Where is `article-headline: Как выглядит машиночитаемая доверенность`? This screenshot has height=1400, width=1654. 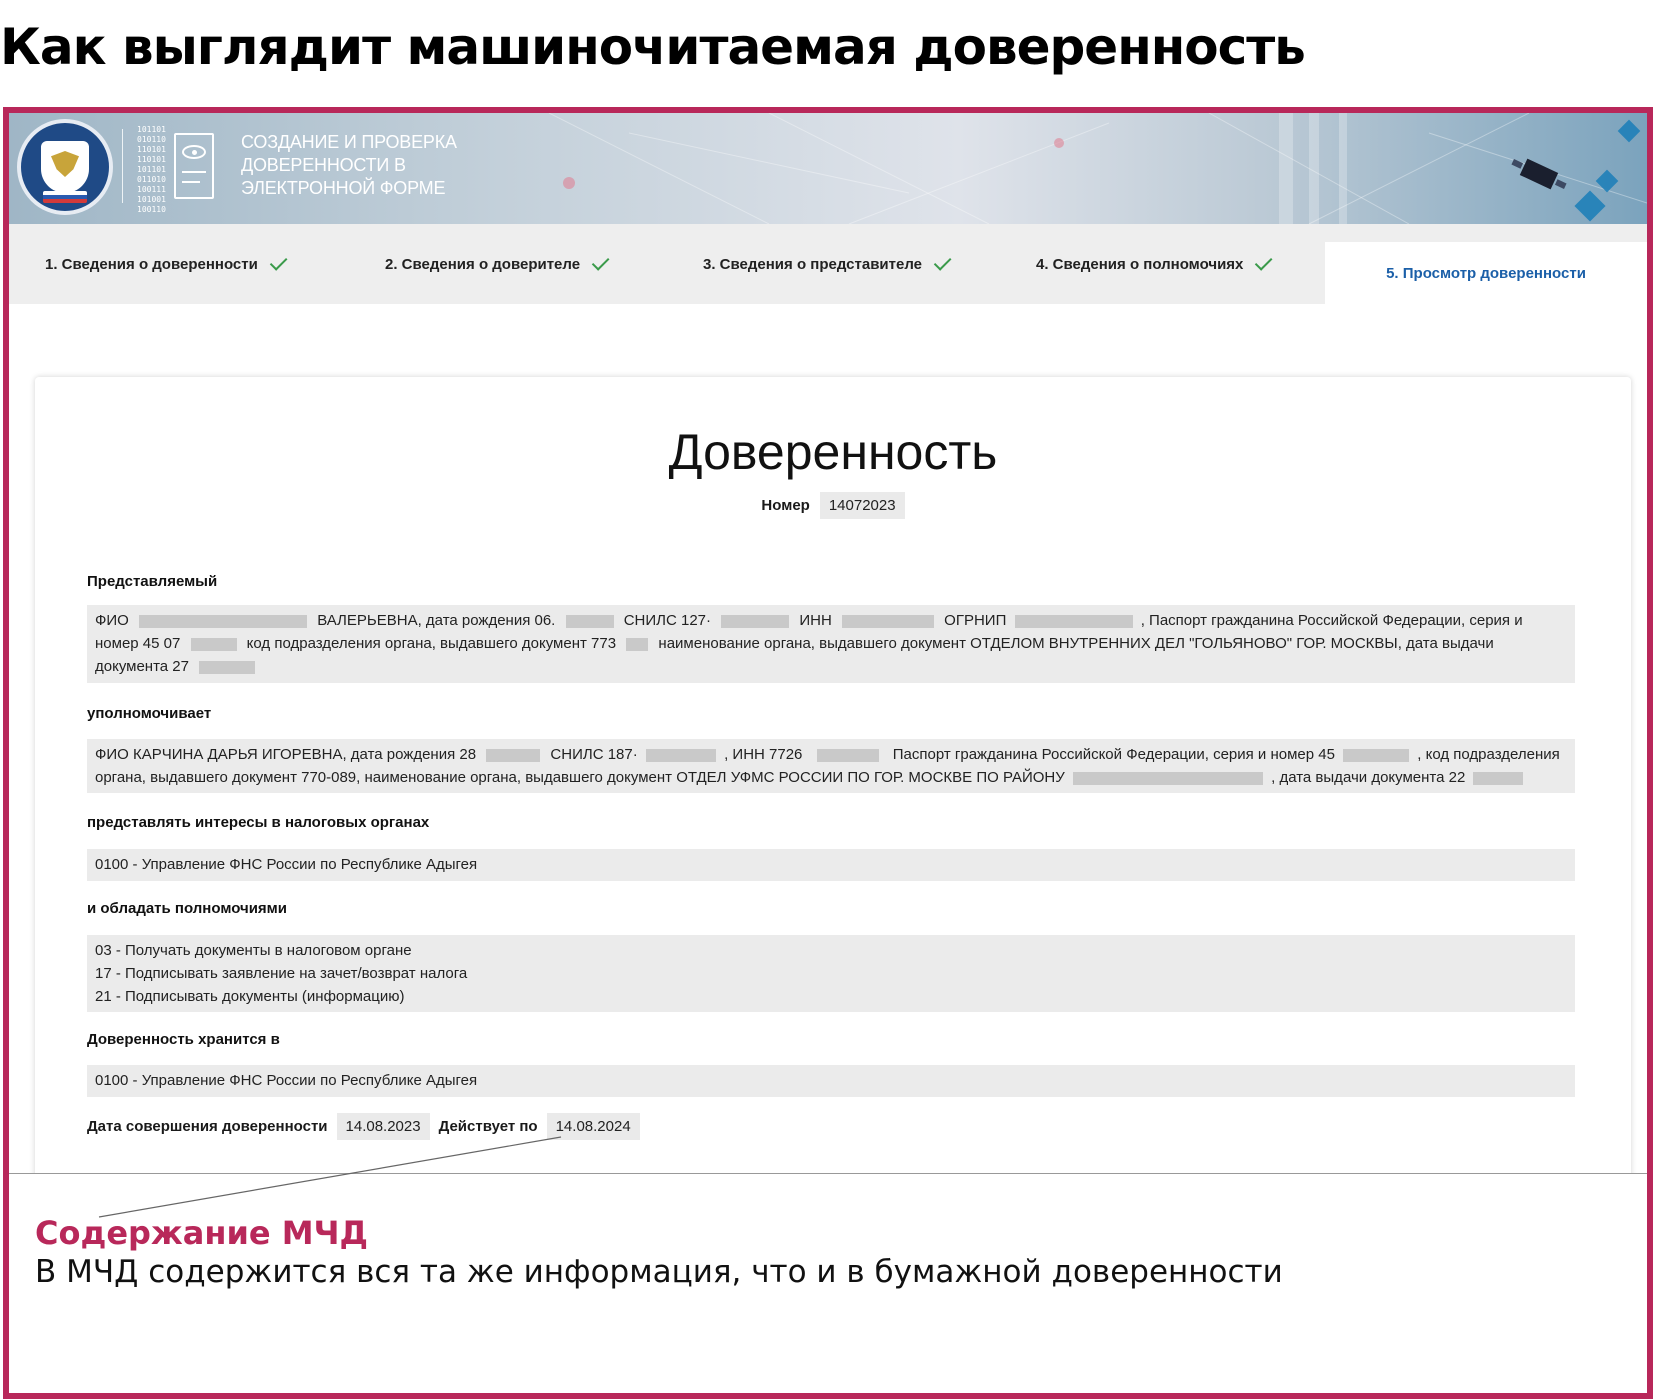
article-headline: Как выглядит машиночитаемая доверенность is located at coordinates (653, 47).